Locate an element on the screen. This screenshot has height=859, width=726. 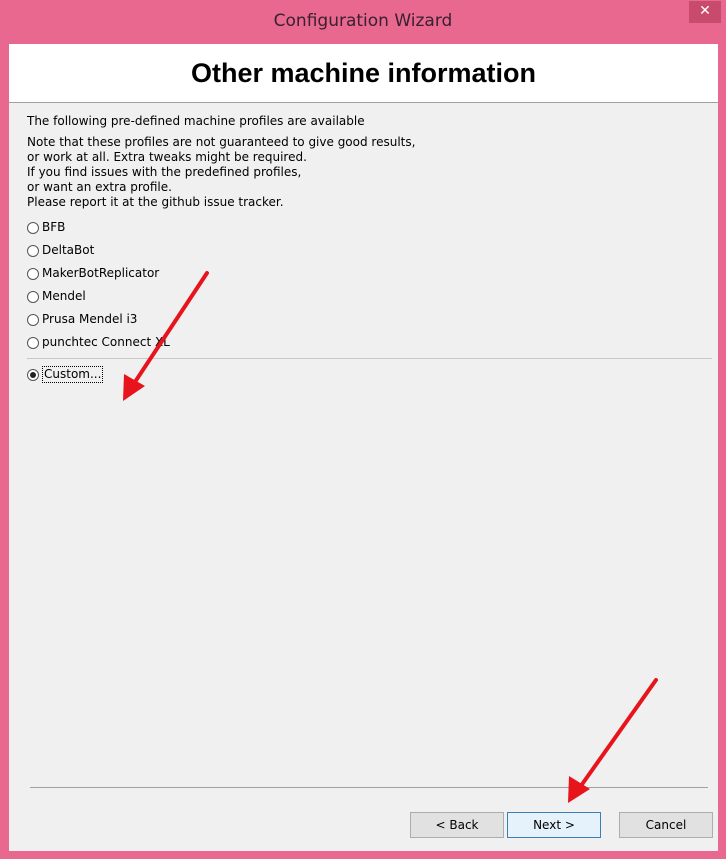
arrow-to-next-button is located at coordinates (613, 740).